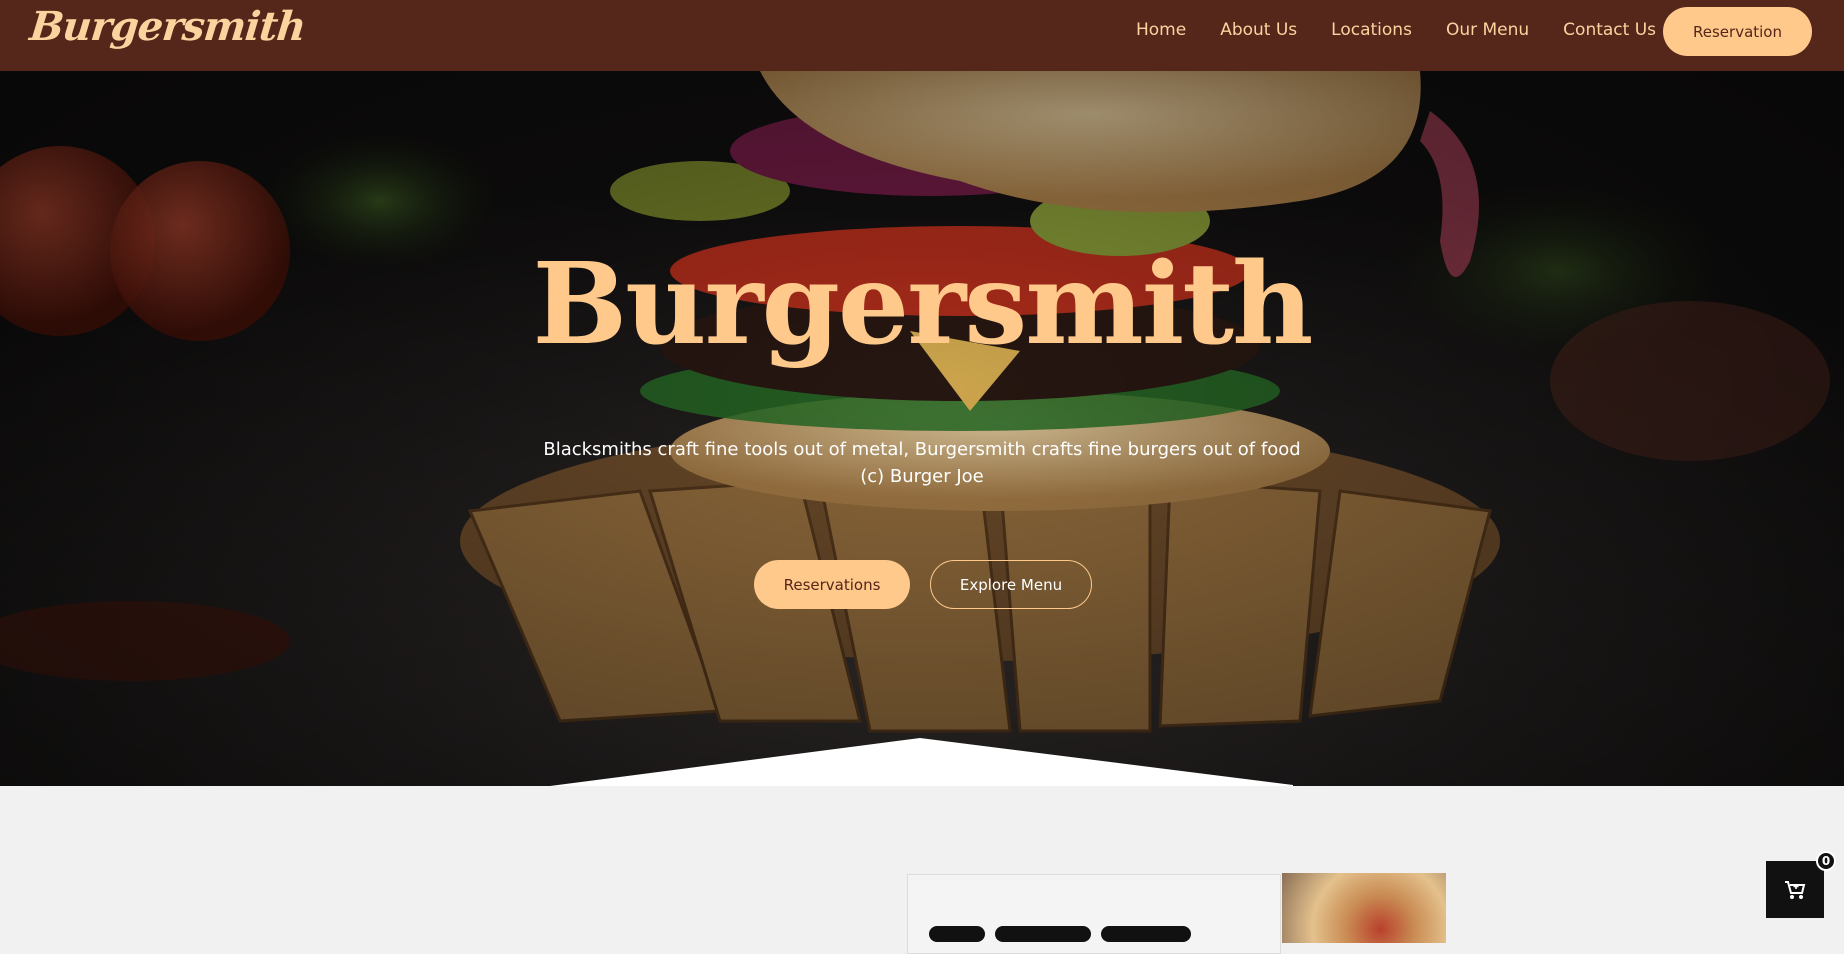 This screenshot has height=954, width=1844. Describe the element at coordinates (1609, 30) in the screenshot. I see `nav-link-contact-us: Contact Us` at that location.